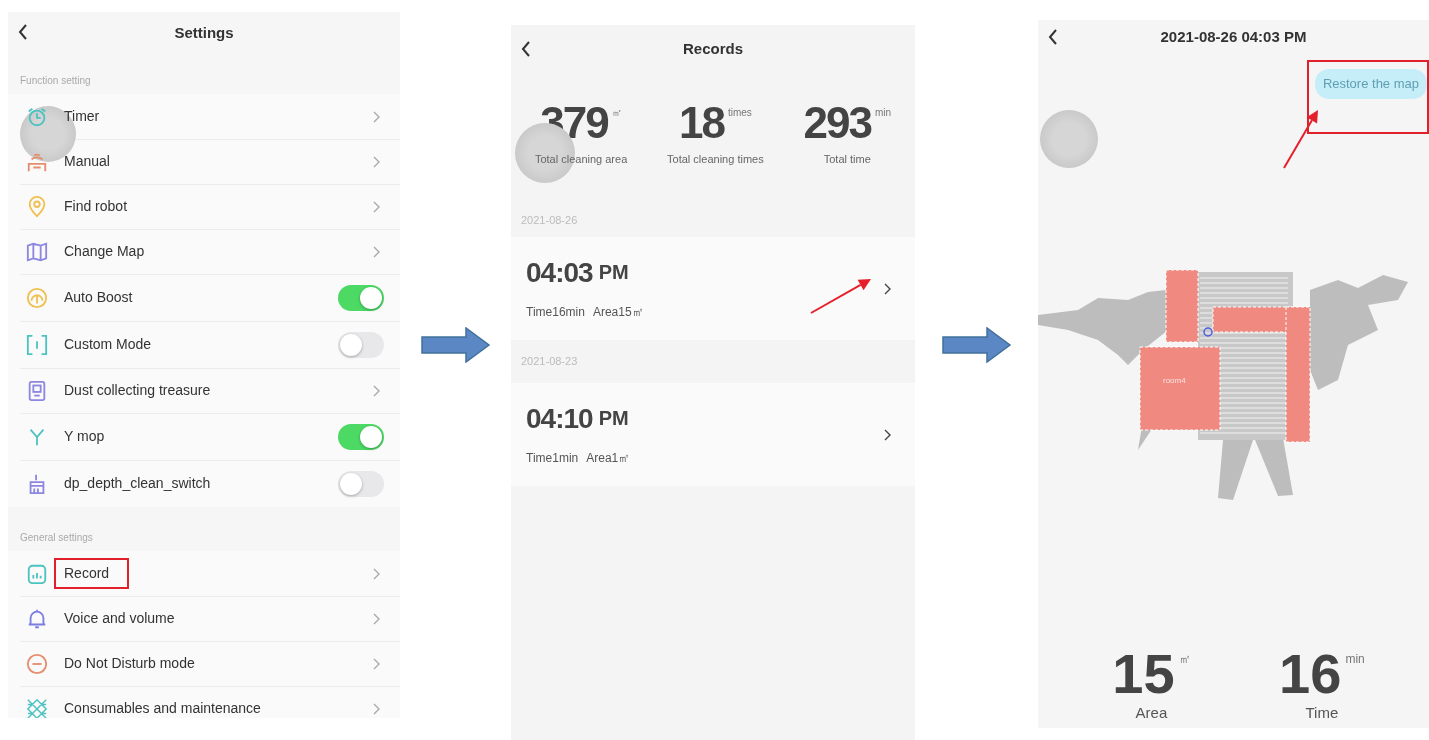  I want to click on row-label: dp_depth_clean_switch, so click(137, 483).